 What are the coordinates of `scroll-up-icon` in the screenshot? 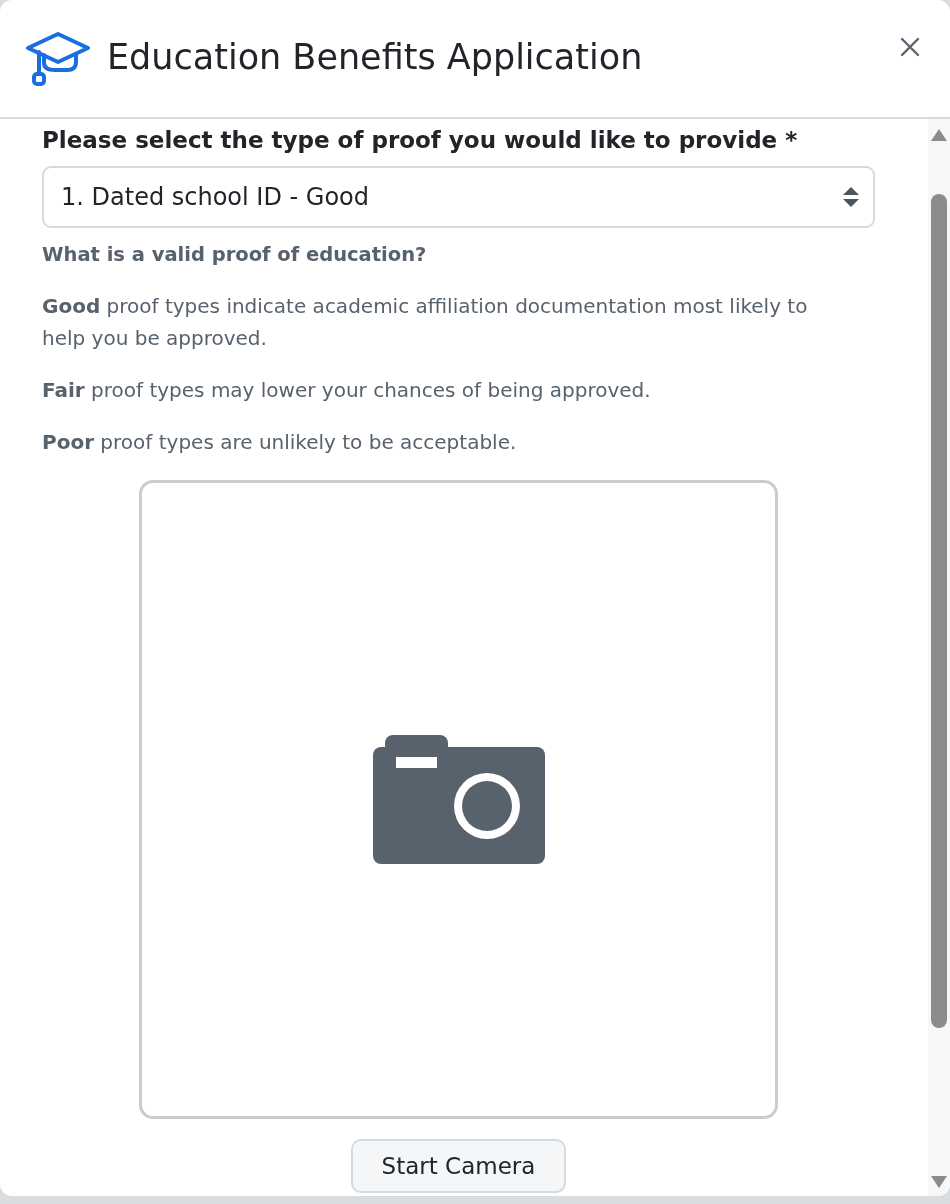 It's located at (939, 135).